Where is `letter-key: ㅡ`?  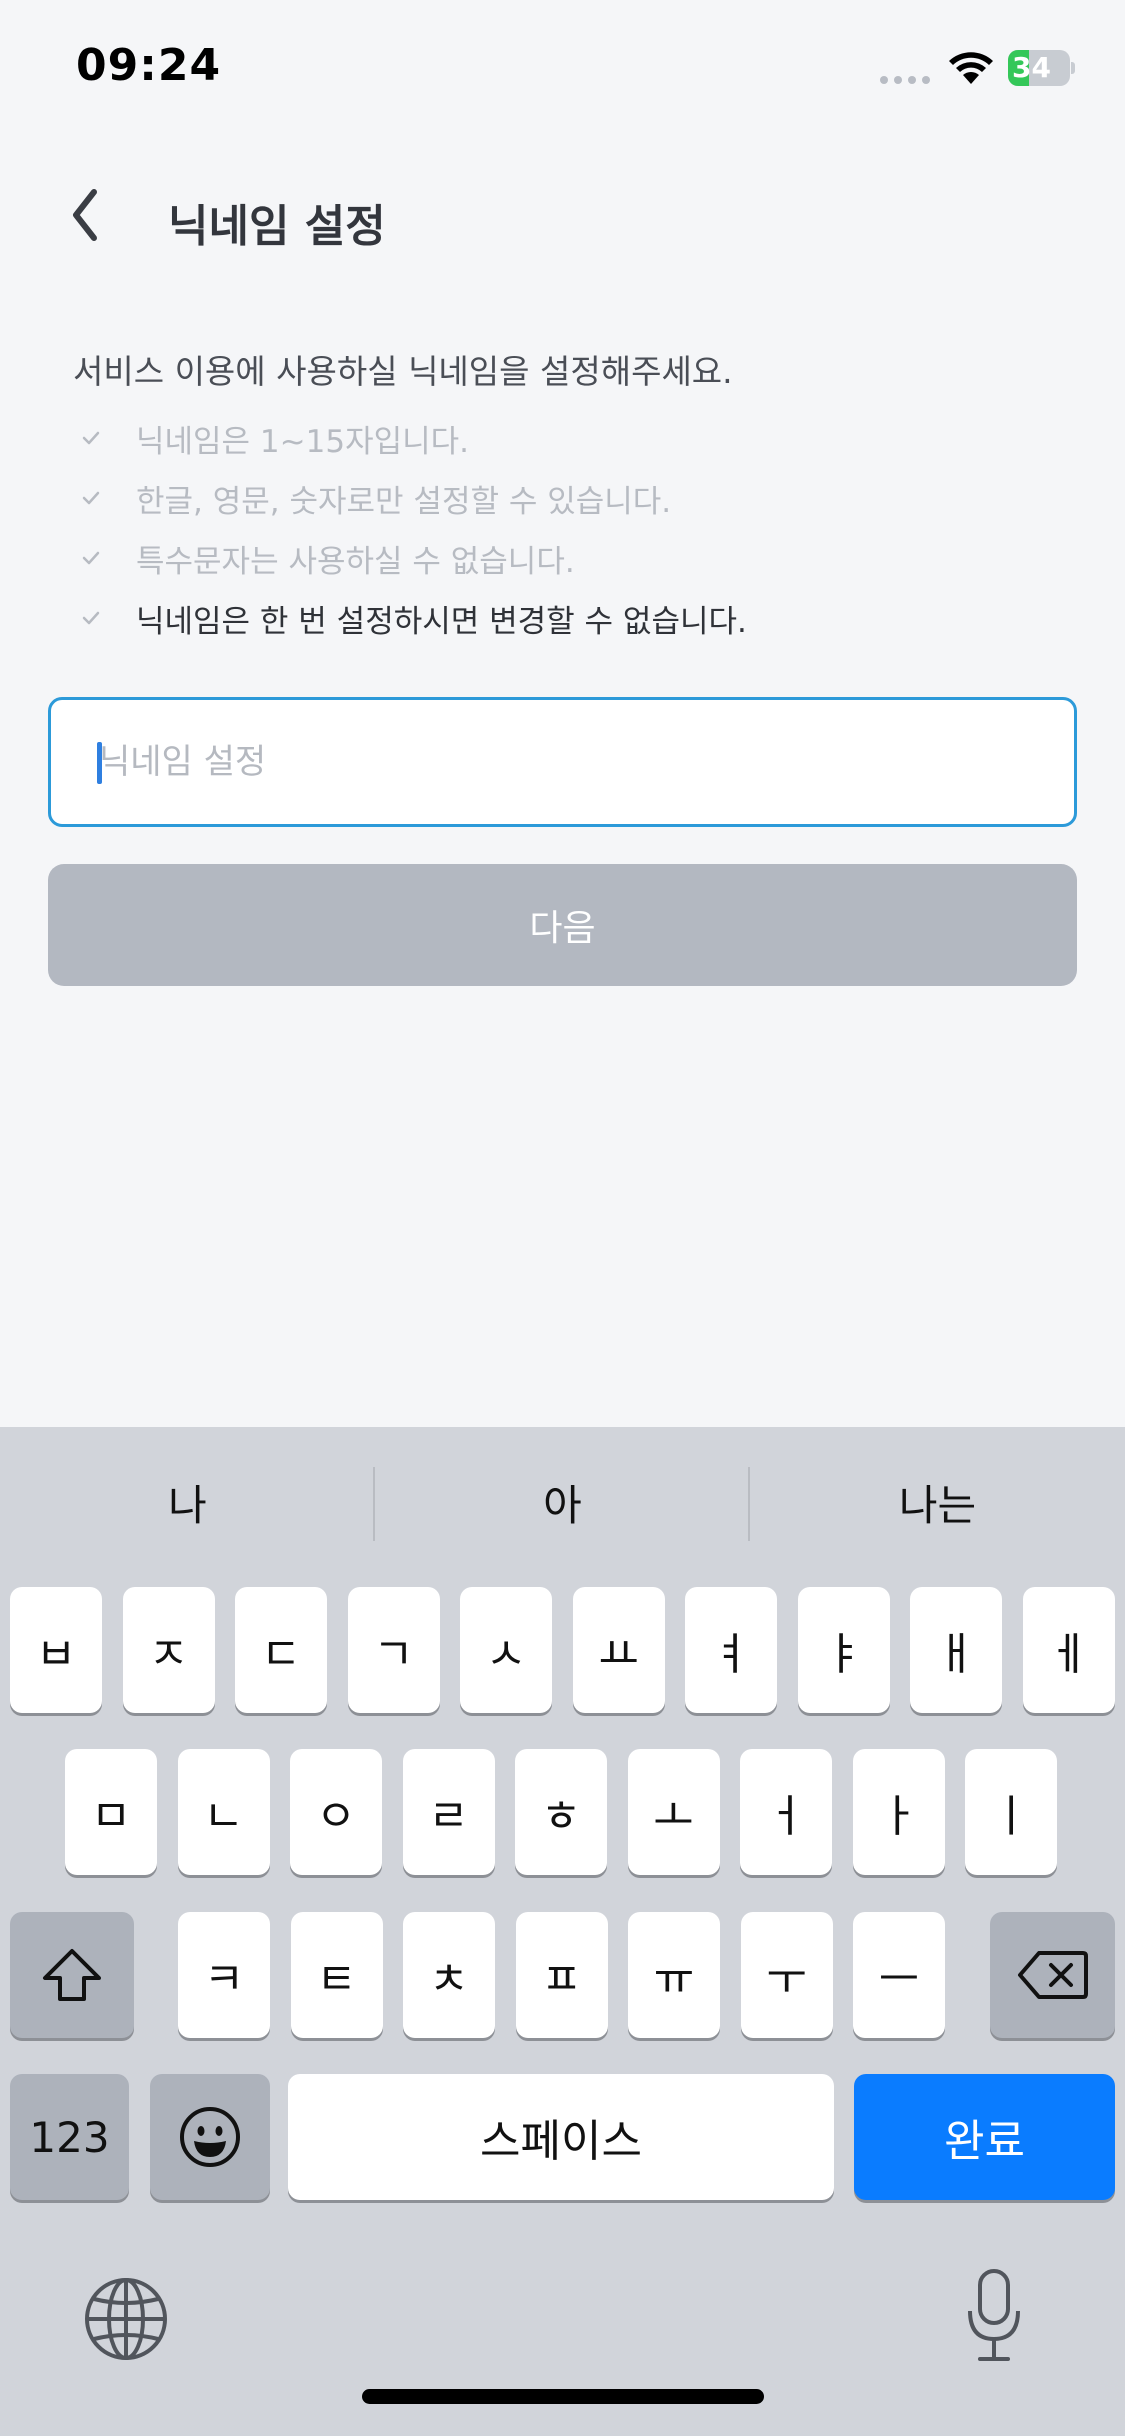
letter-key: ㅡ is located at coordinates (899, 1975).